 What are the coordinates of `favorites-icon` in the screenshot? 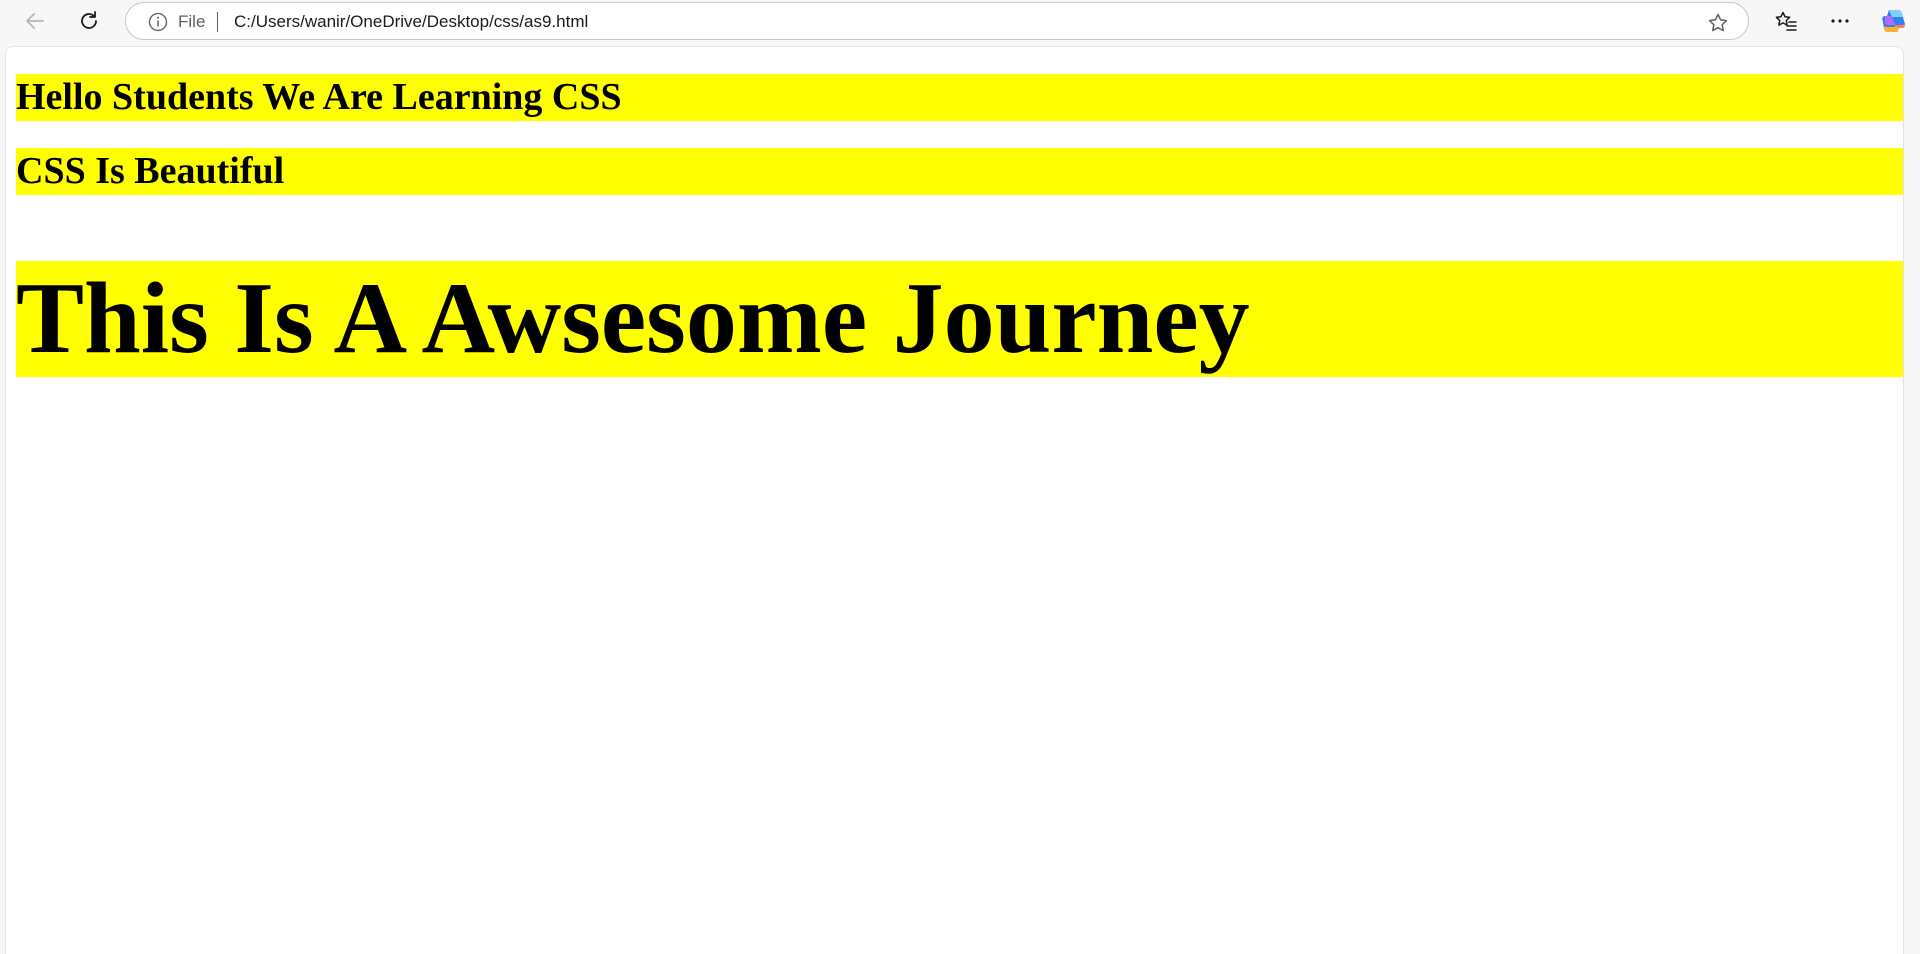 It's located at (1786, 21).